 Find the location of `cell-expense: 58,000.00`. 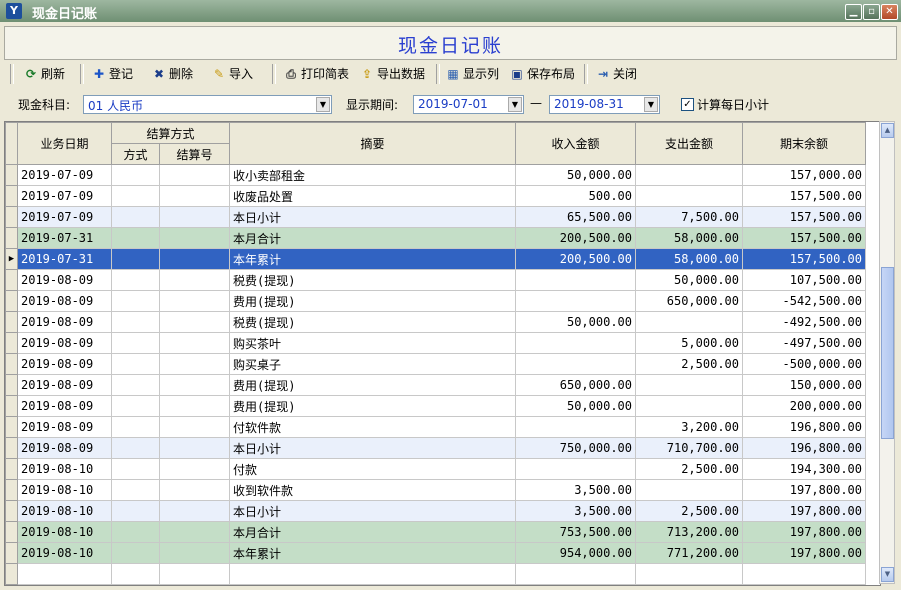

cell-expense: 58,000.00 is located at coordinates (689, 238).